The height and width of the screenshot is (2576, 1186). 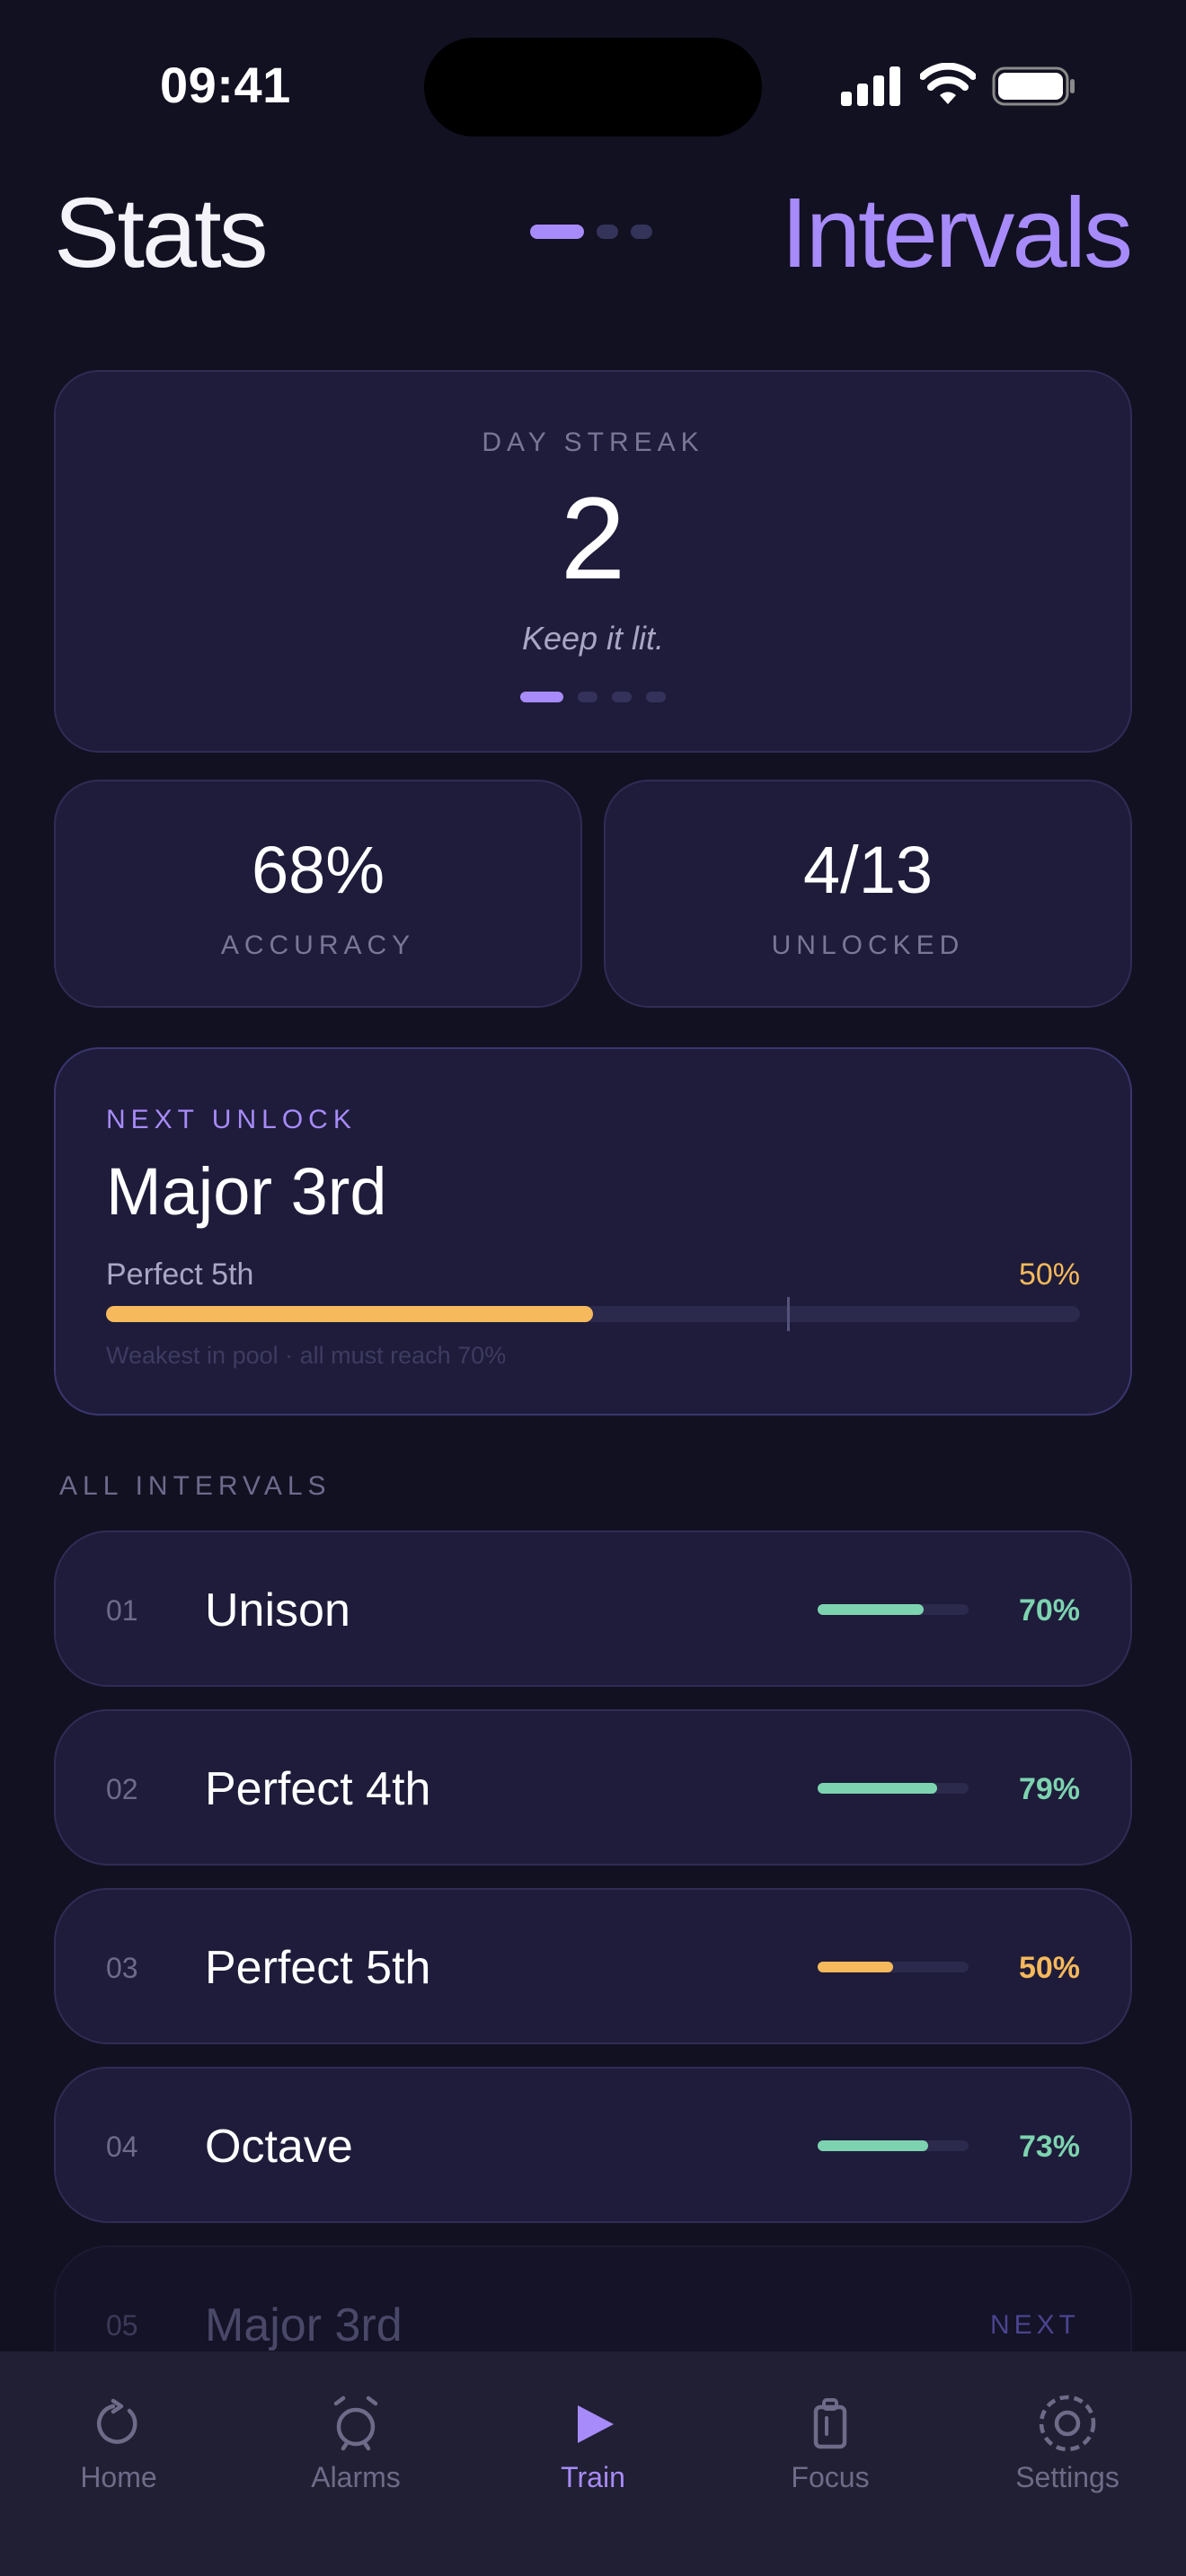 I want to click on dynamic-island, so click(x=593, y=87).